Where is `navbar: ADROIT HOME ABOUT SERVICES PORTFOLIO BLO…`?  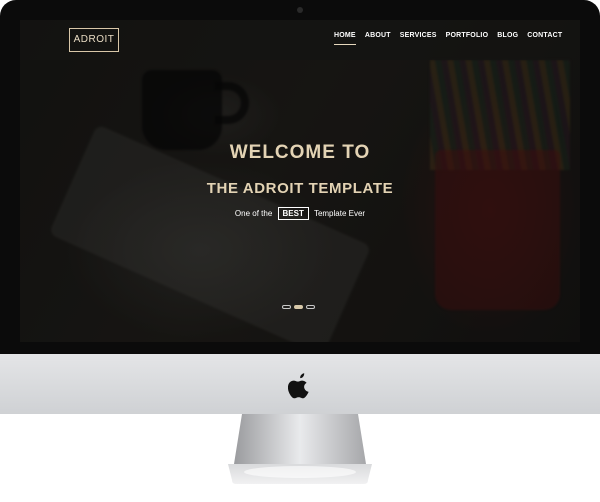 navbar: ADROIT HOME ABOUT SERVICES PORTFOLIO BLO… is located at coordinates (300, 40).